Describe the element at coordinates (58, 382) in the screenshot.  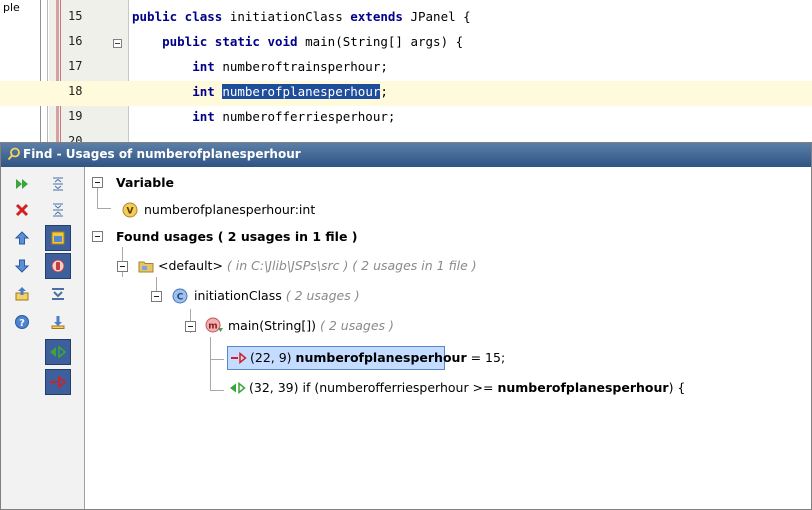
I see `show-write-usages-icon` at that location.